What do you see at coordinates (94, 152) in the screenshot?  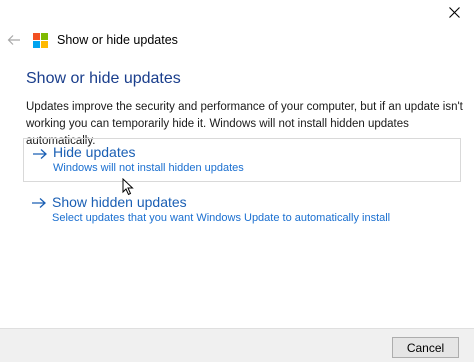 I see `hide-updates-title: Hide updates` at bounding box center [94, 152].